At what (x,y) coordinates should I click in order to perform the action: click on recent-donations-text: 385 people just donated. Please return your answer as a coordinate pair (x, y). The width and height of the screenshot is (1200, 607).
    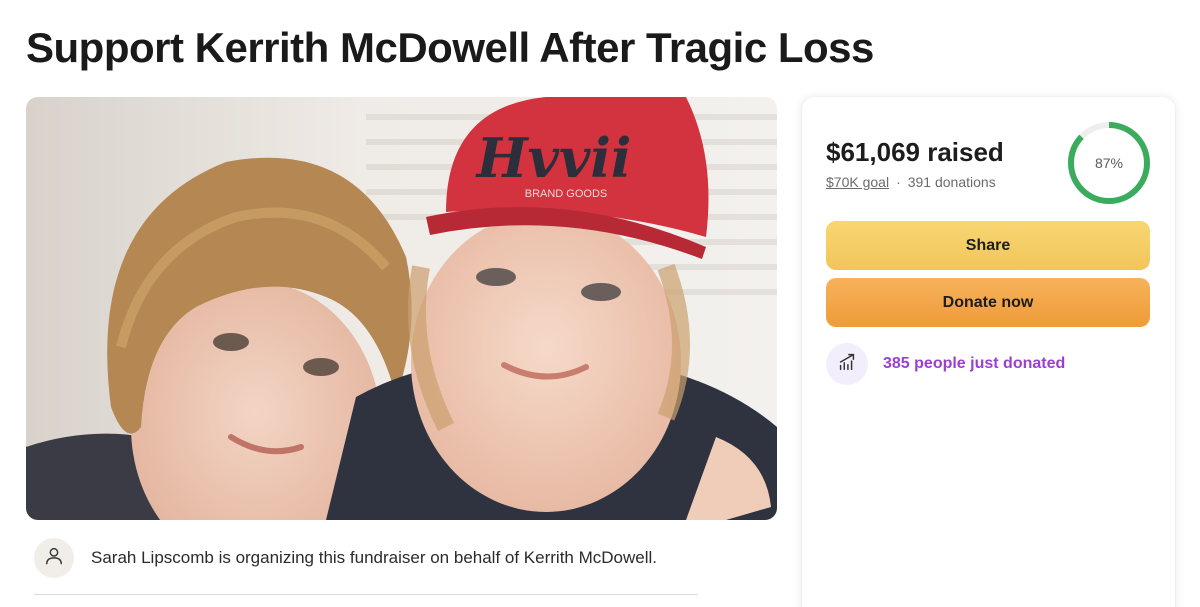
    Looking at the image, I should click on (974, 364).